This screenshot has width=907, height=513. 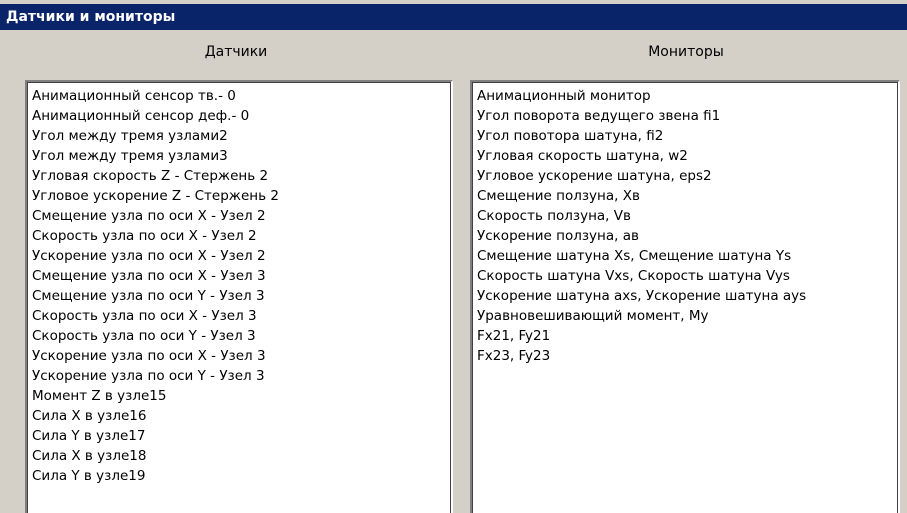 I want to click on monitor-list-item: Смещение ползуна, Xв, so click(x=685, y=196).